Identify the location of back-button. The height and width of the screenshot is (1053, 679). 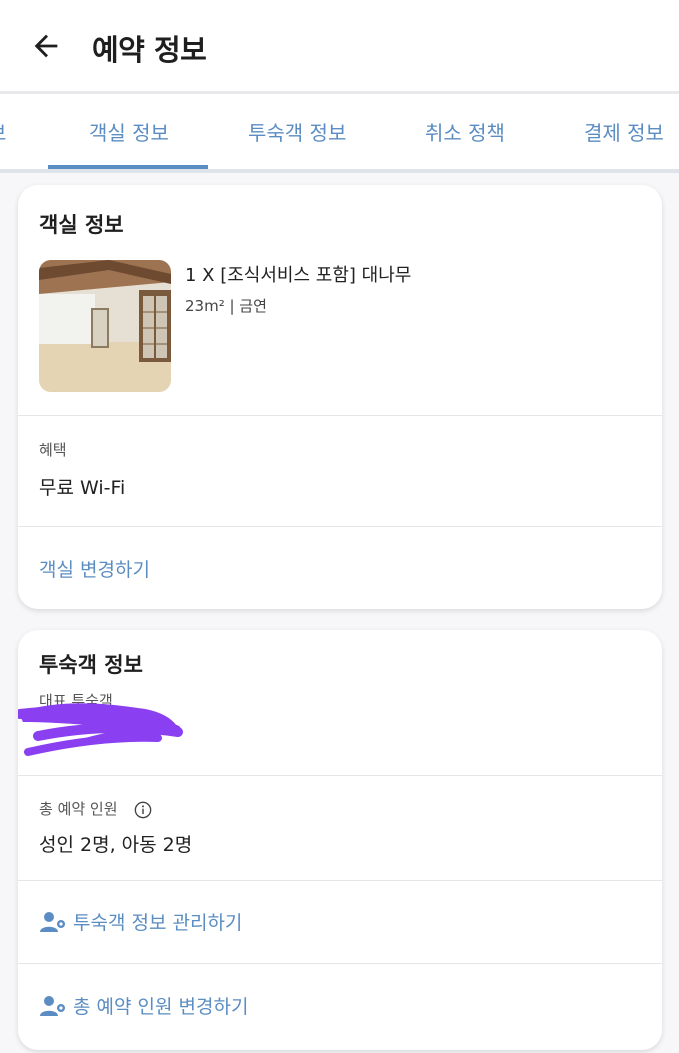
(46, 46).